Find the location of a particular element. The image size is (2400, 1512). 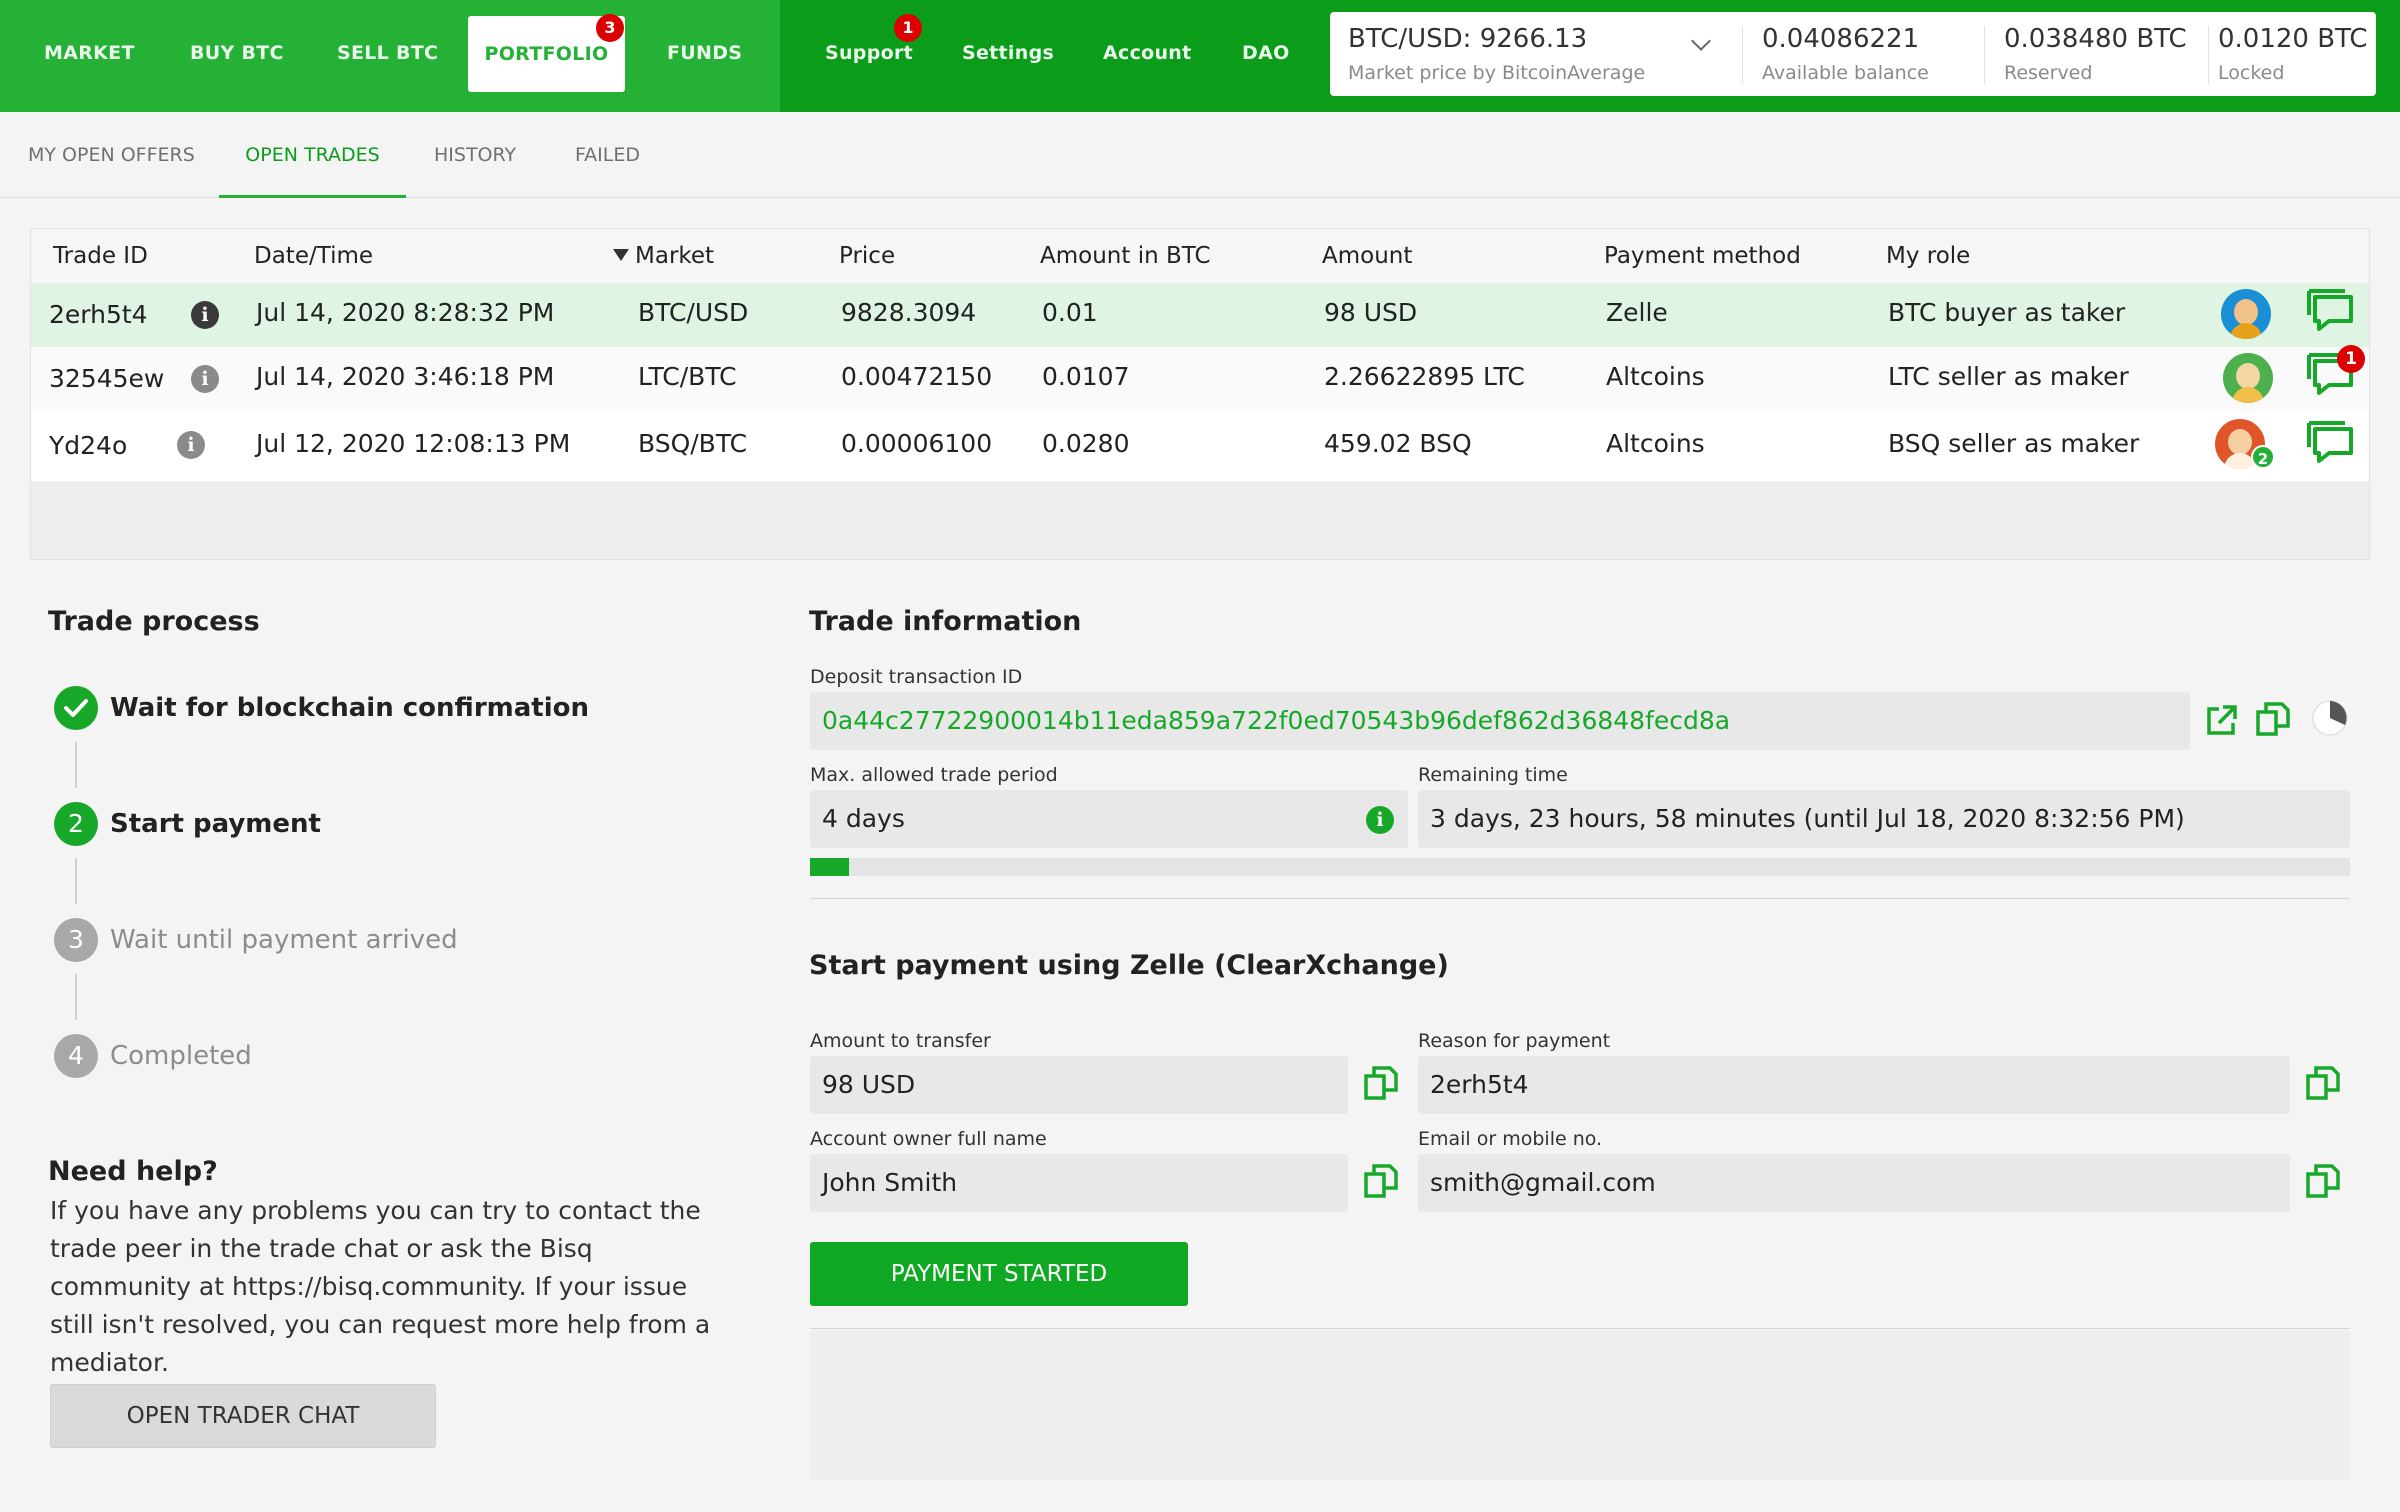

step-complete-check-icon is located at coordinates (76, 708).